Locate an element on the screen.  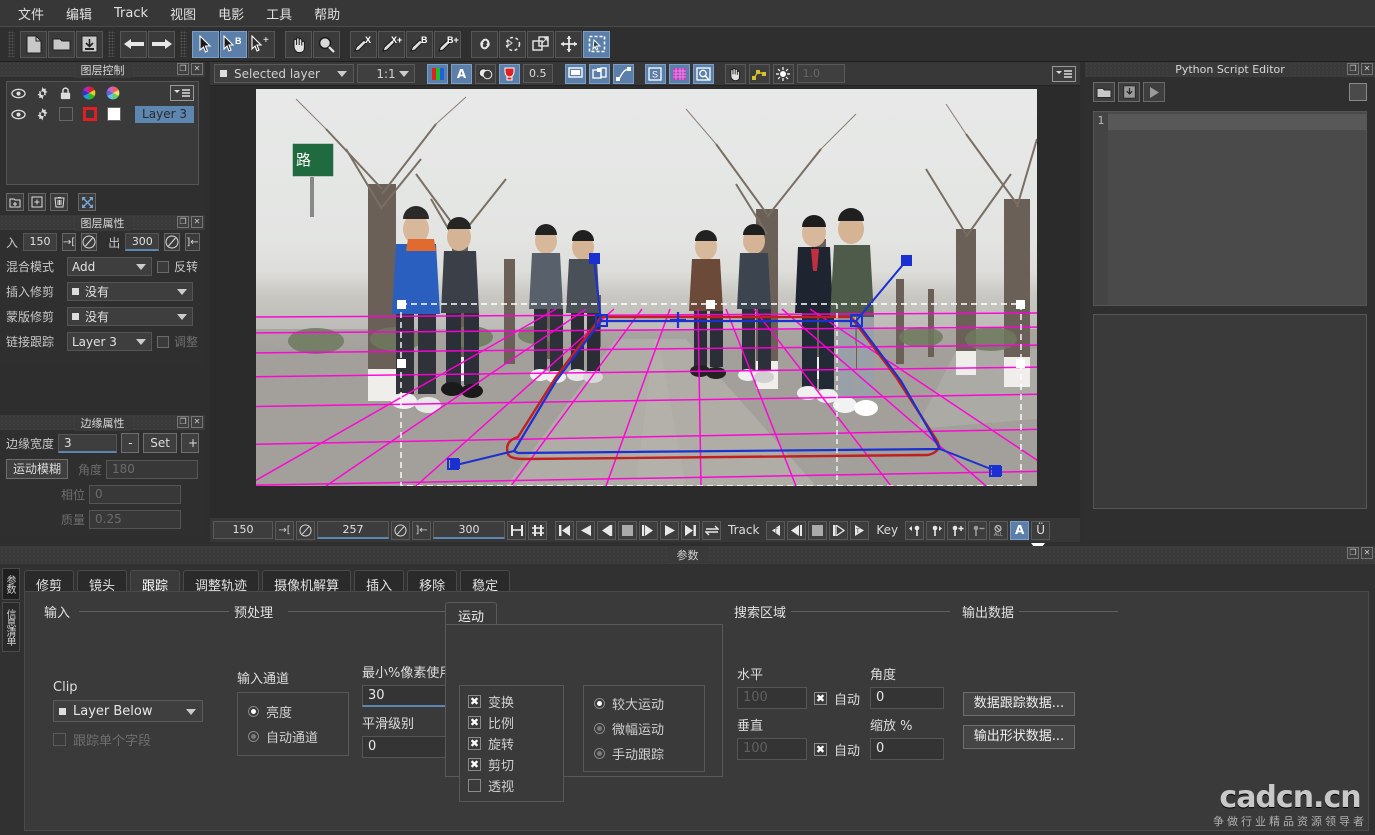
radio-manual-track: 手动跟踪 is located at coordinates (644, 753).